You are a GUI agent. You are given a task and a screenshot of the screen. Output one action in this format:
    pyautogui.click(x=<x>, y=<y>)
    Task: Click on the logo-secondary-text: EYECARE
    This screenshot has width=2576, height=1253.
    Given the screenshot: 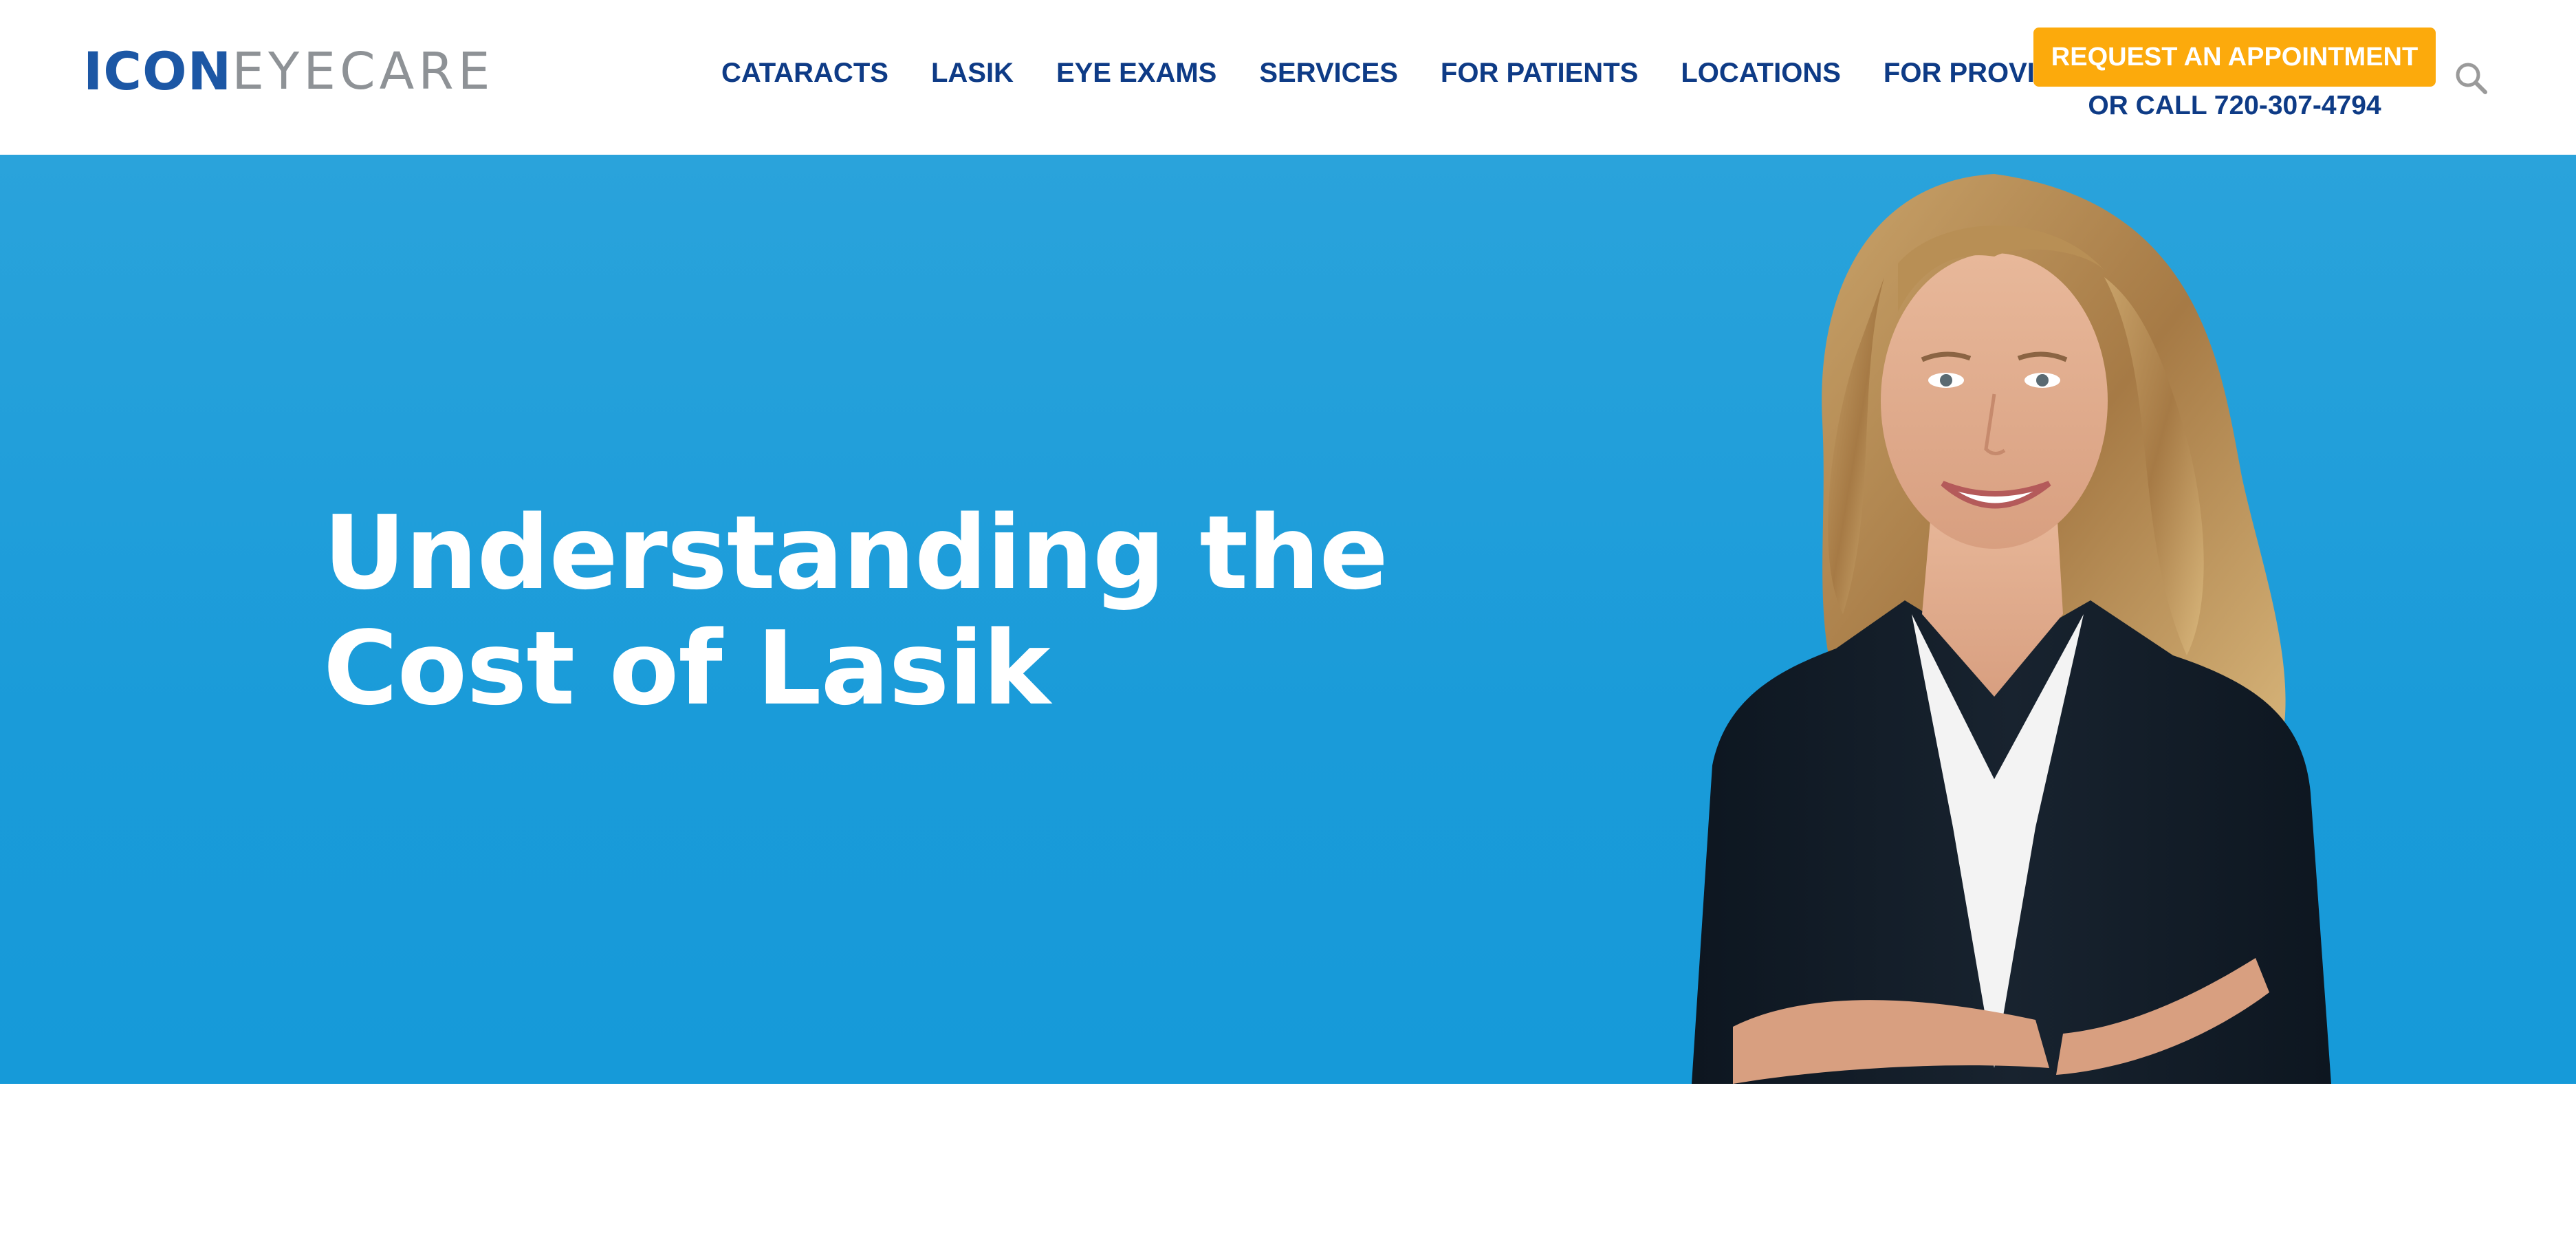 What is the action you would take?
    pyautogui.click(x=363, y=71)
    